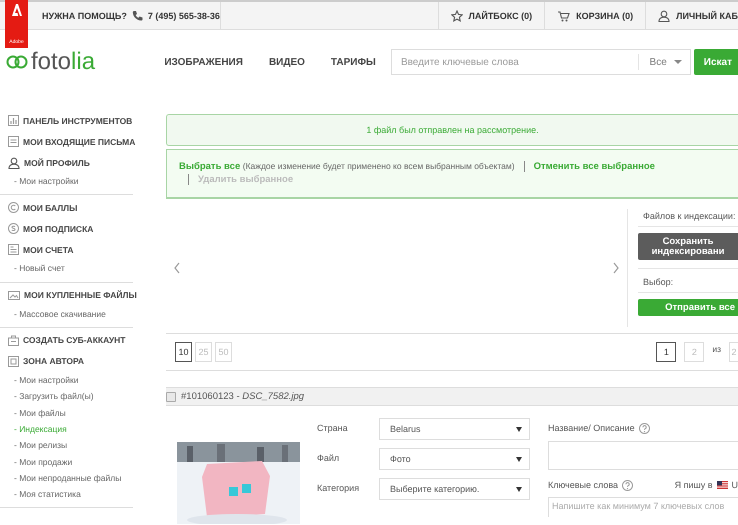 The height and width of the screenshot is (525, 738). Describe the element at coordinates (688, 246) in the screenshot. I see `save-button: Сохранить индексировани` at that location.